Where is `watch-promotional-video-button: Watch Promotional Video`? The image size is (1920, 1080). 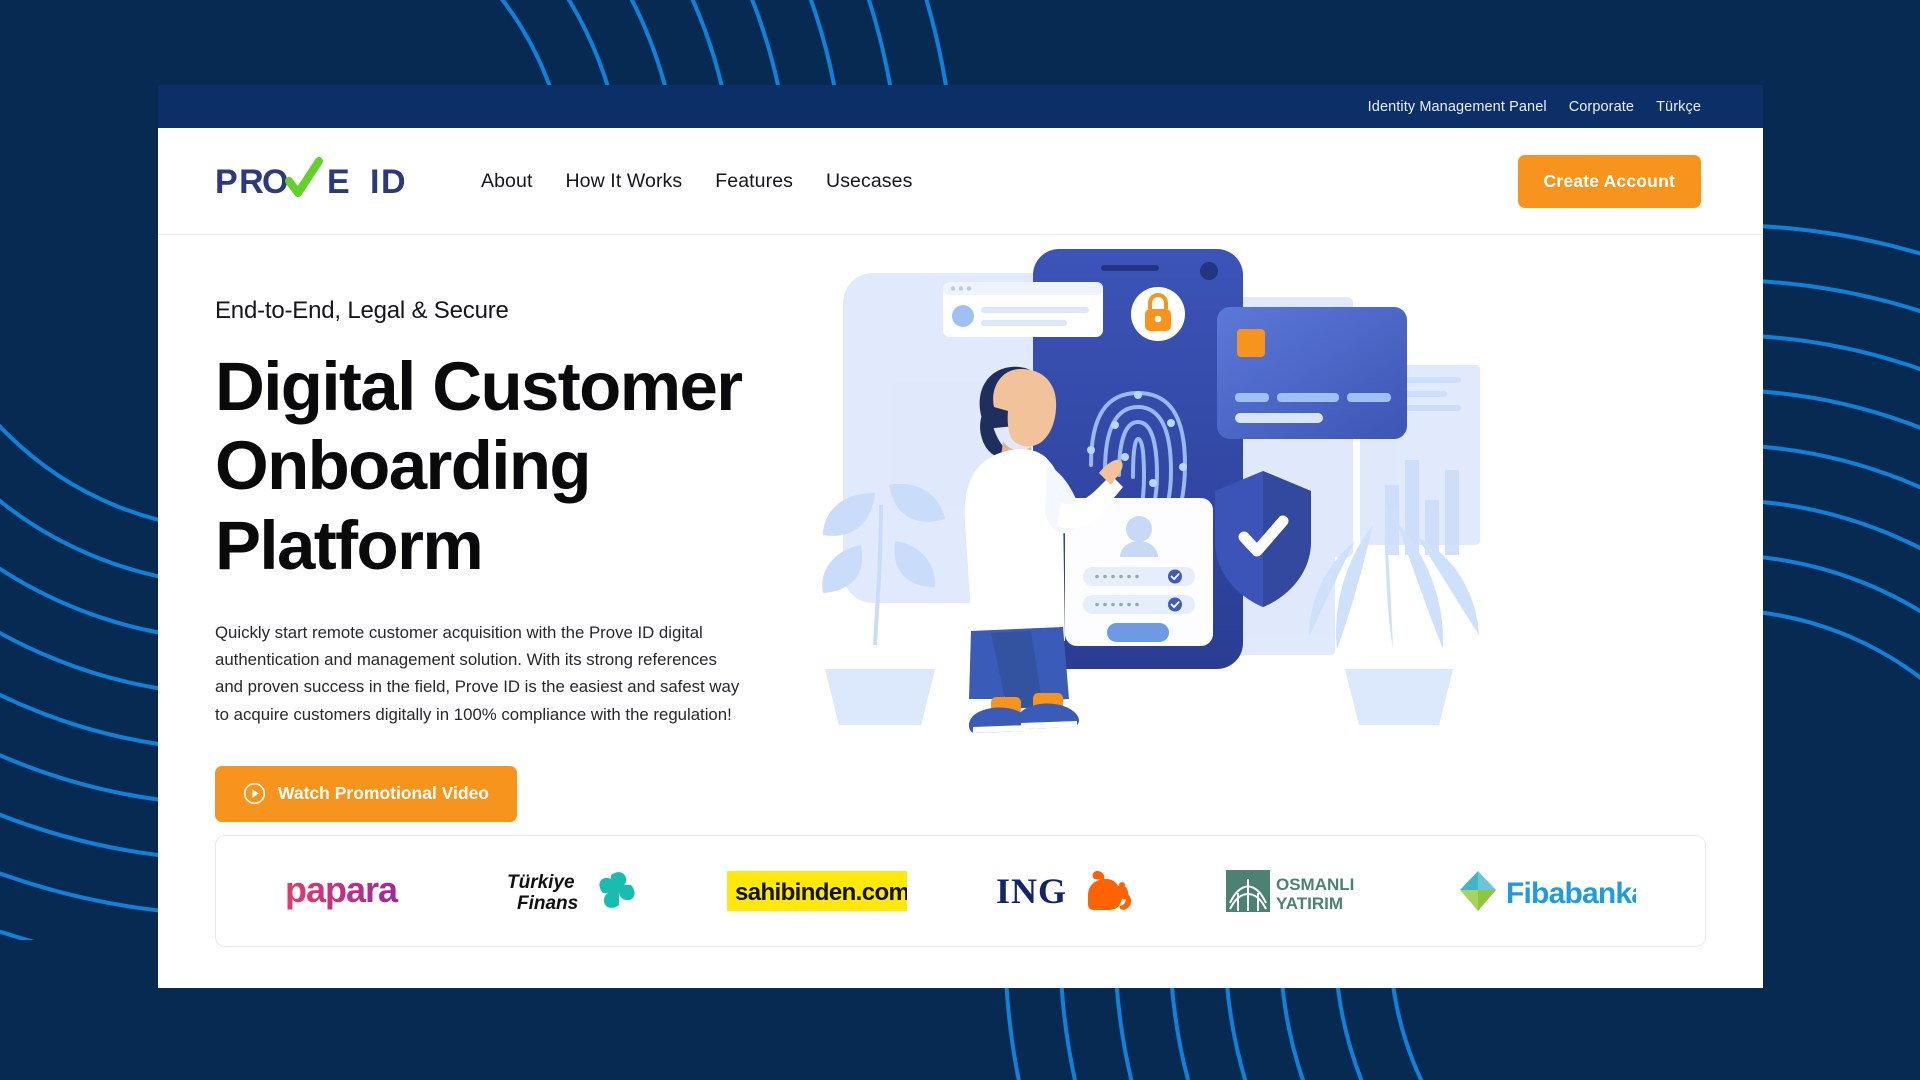 watch-promotional-video-button: Watch Promotional Video is located at coordinates (366, 793).